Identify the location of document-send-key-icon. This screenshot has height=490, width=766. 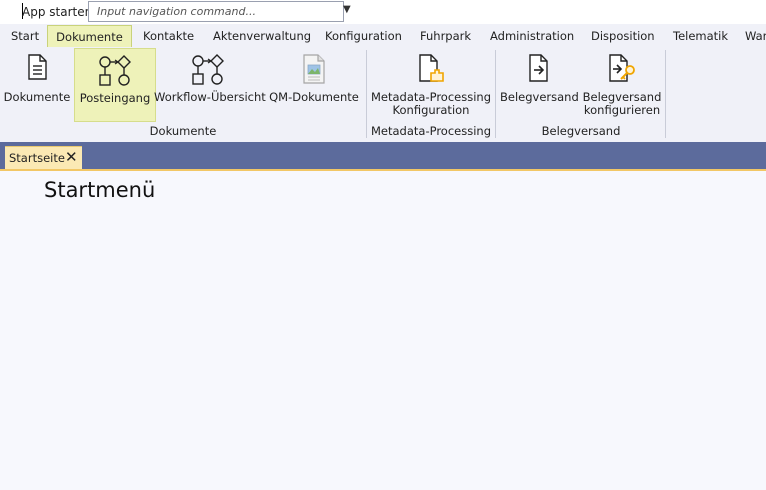
(622, 70).